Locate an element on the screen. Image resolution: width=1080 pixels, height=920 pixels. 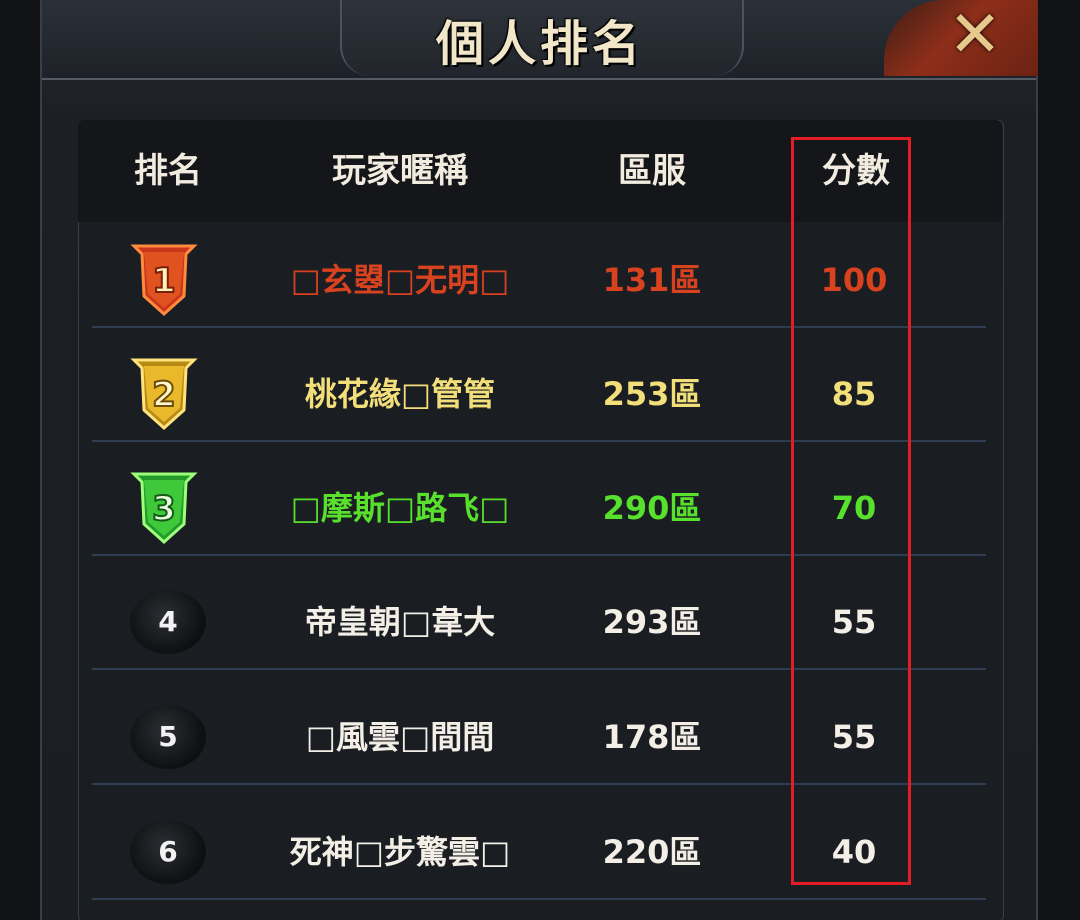
server-cell: 290區 is located at coordinates (652, 508).